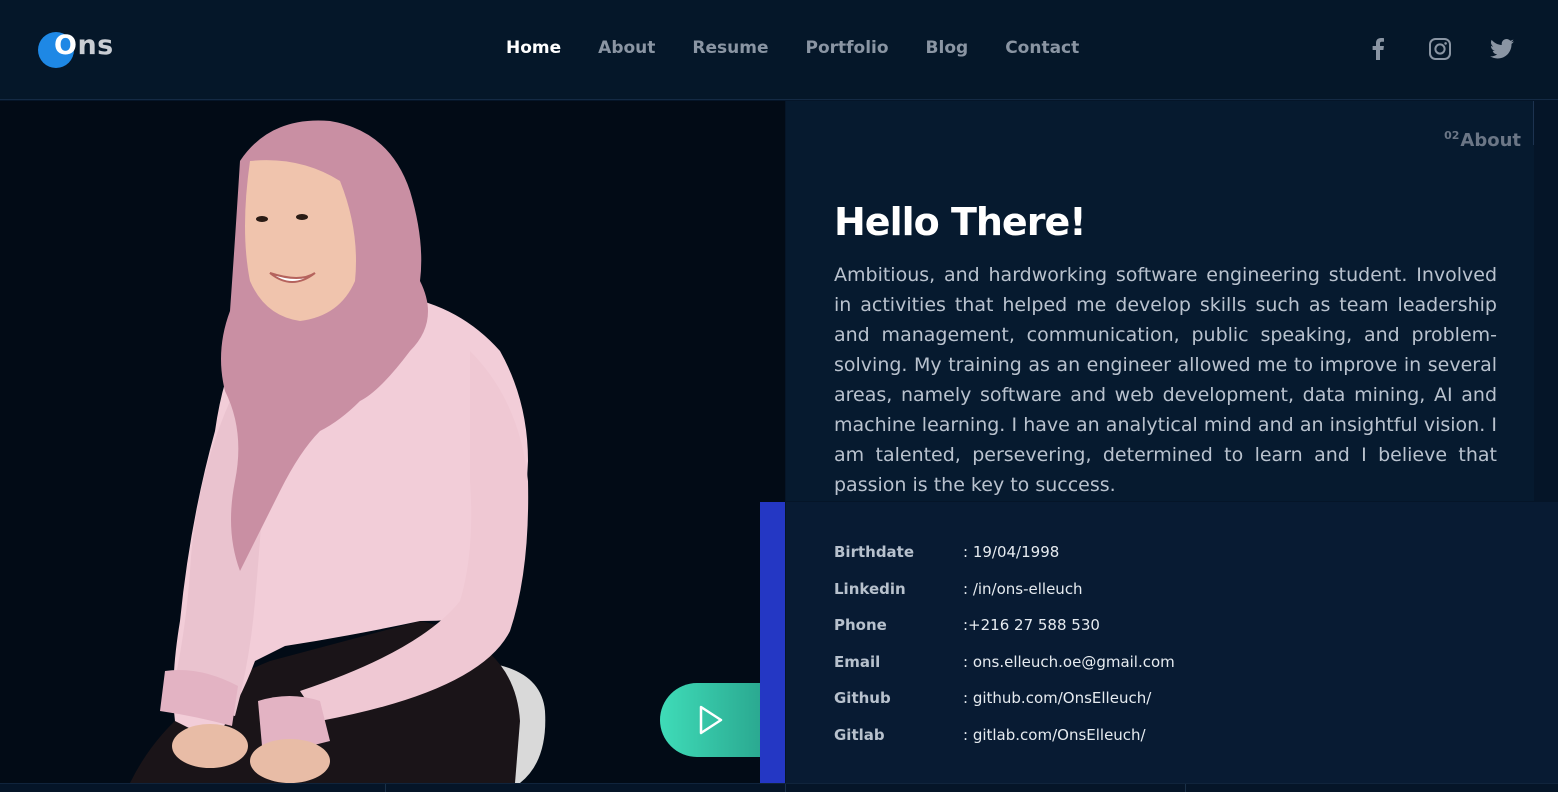 This screenshot has width=1558, height=792. I want to click on logo-text: Ons, so click(84, 45).